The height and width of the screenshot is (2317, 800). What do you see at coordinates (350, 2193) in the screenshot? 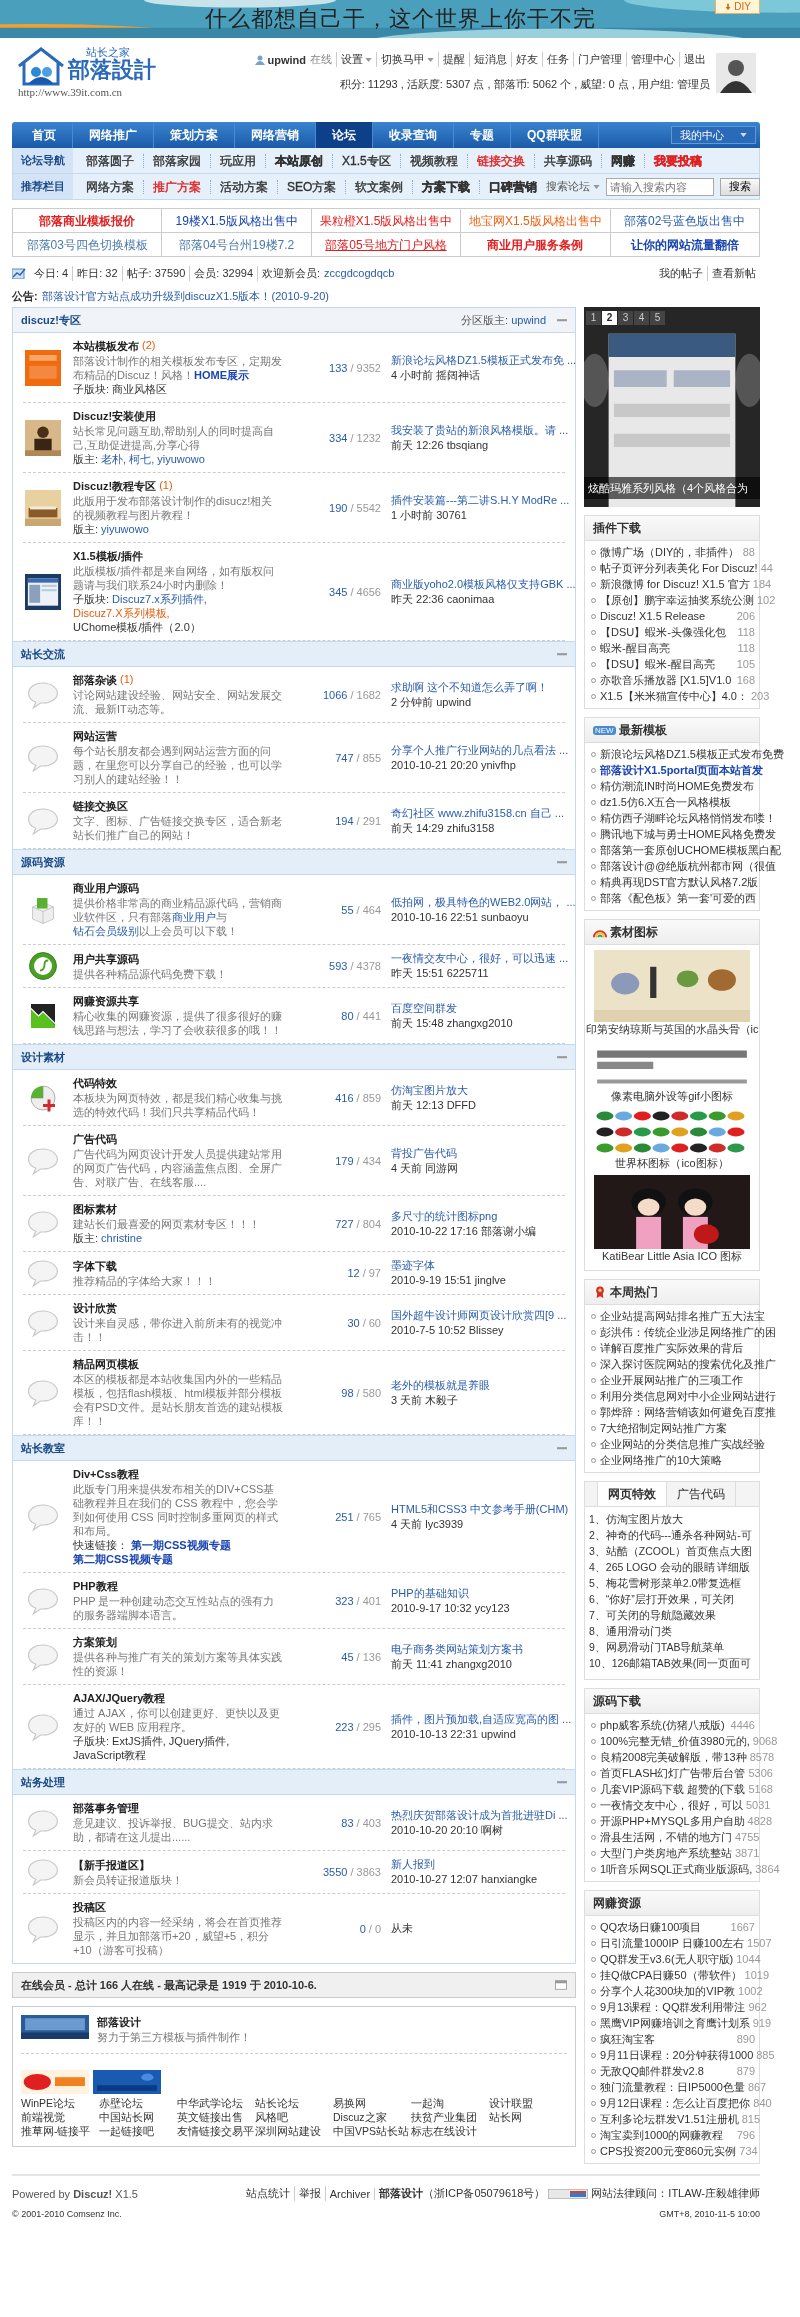
I see `footer-link: Archiver` at bounding box center [350, 2193].